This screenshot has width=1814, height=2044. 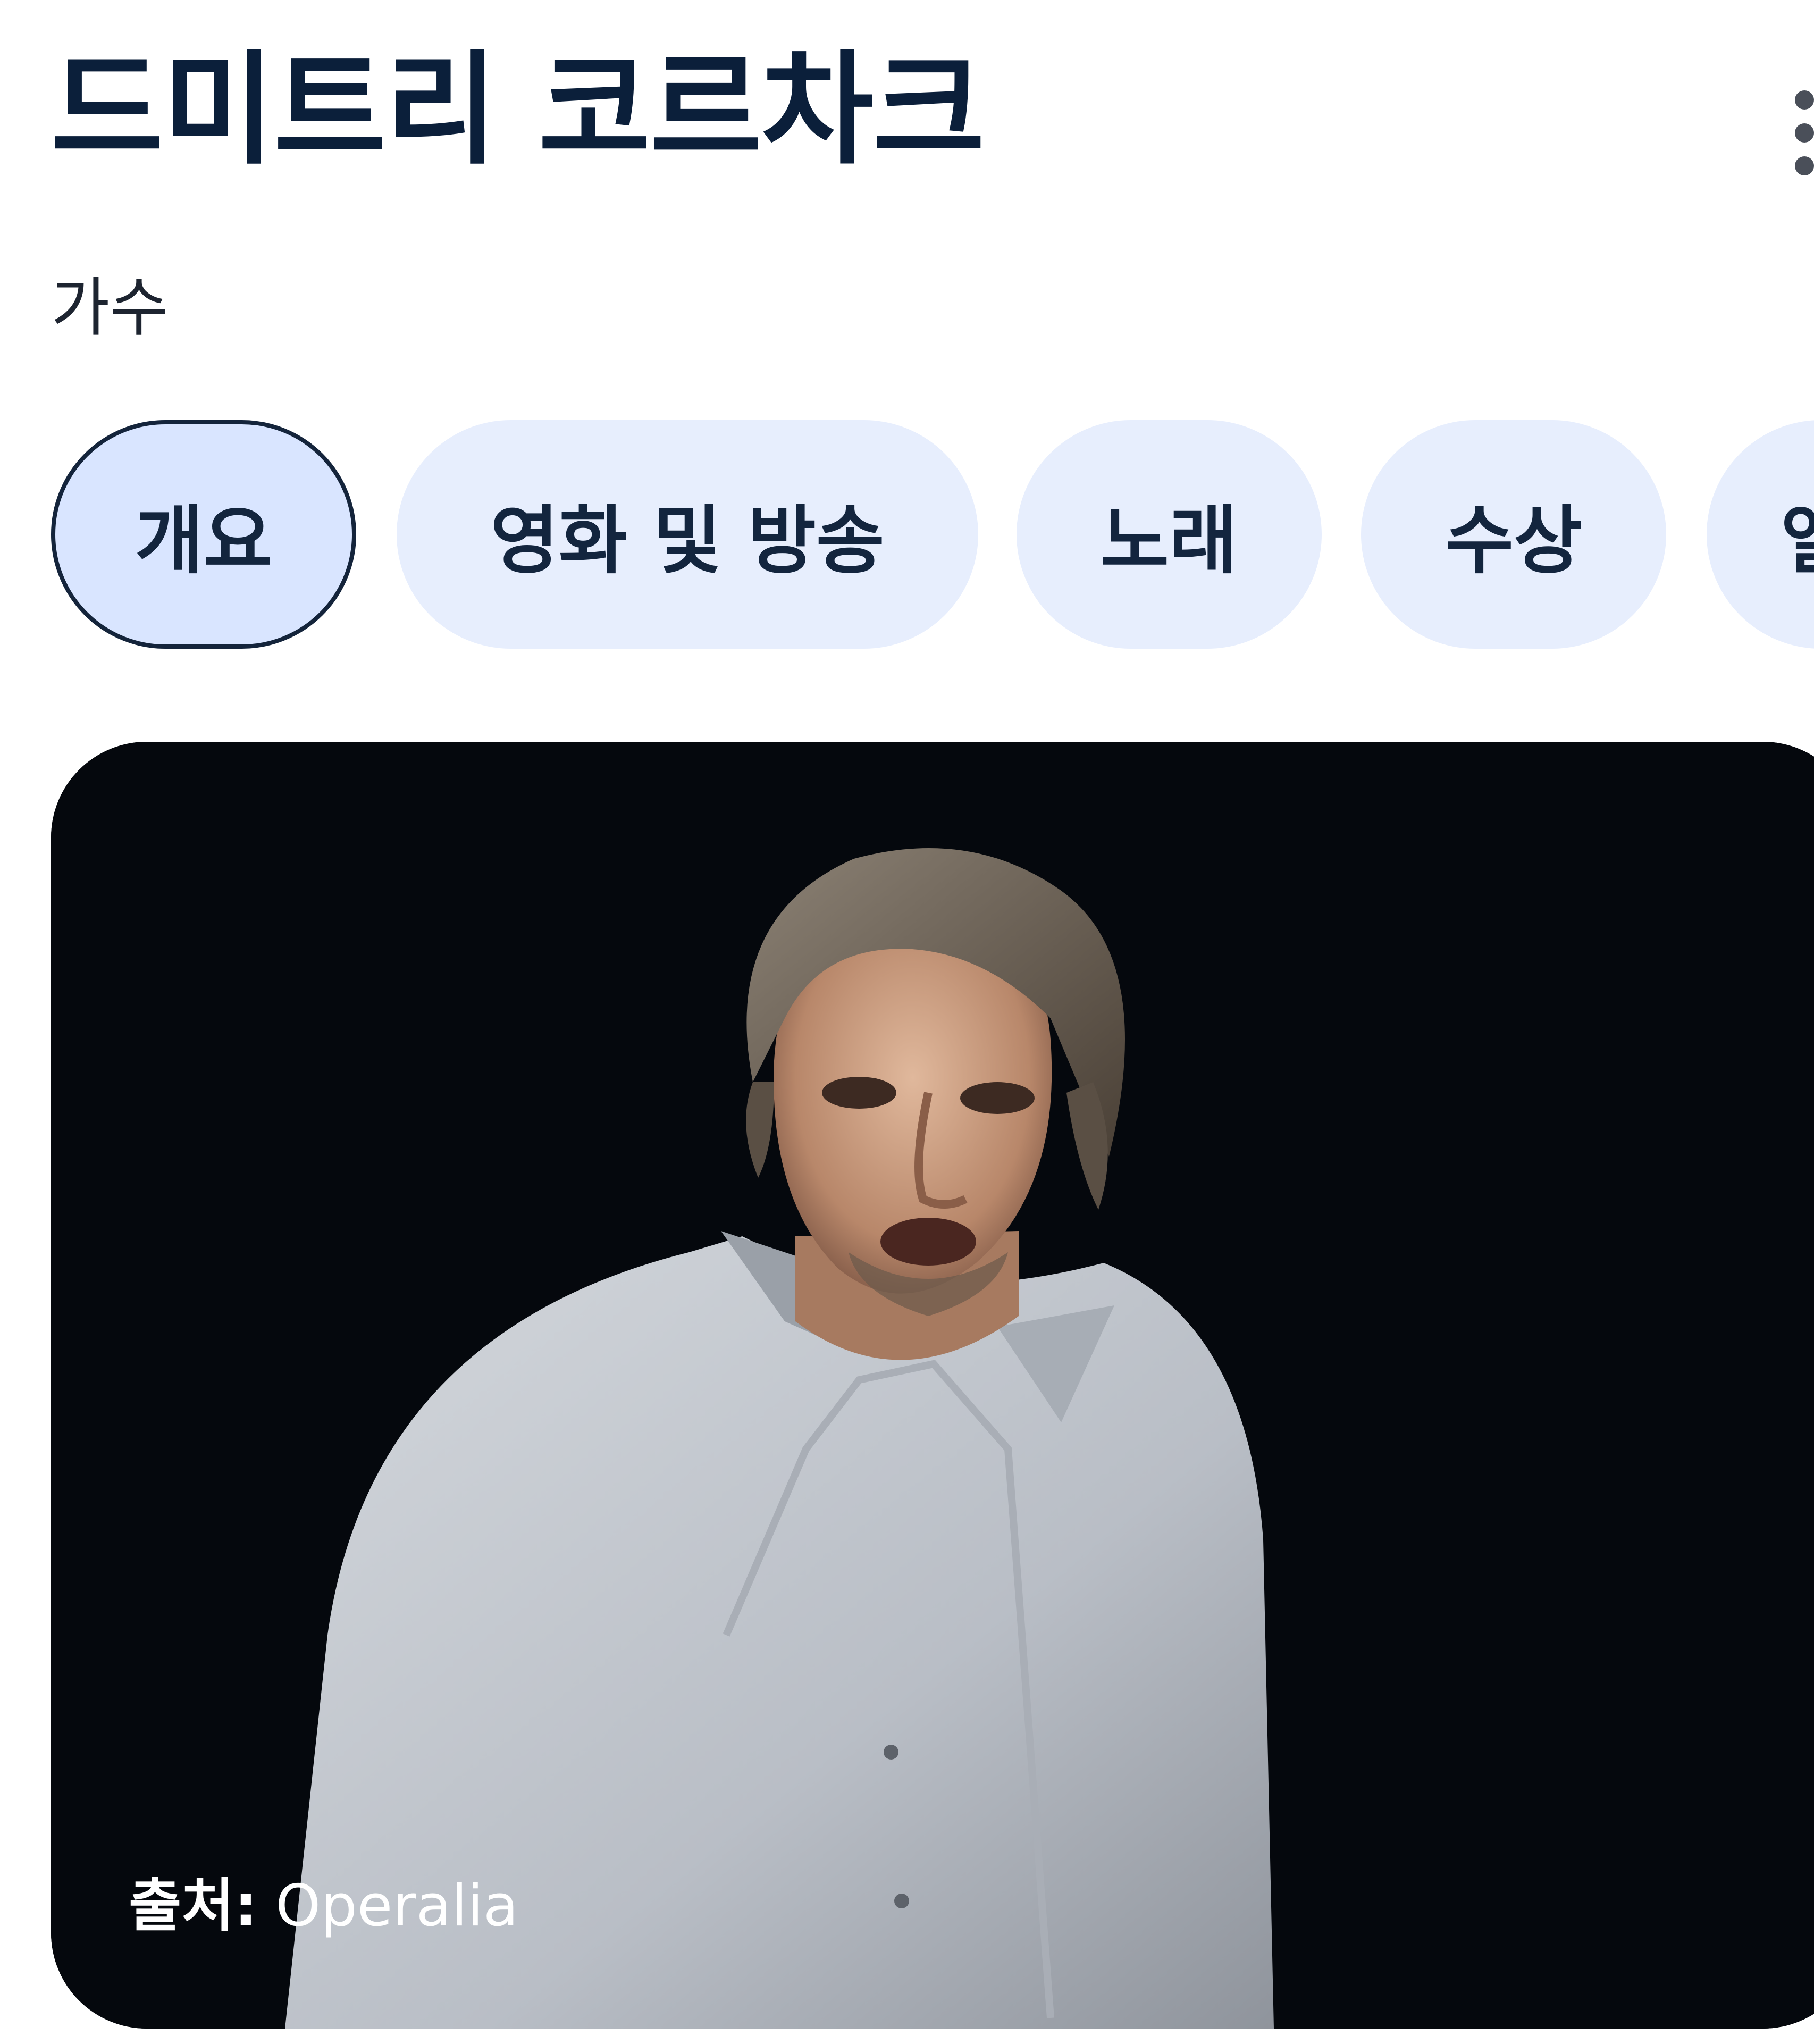 I want to click on photo-credit-label: 출처:, so click(x=193, y=1906).